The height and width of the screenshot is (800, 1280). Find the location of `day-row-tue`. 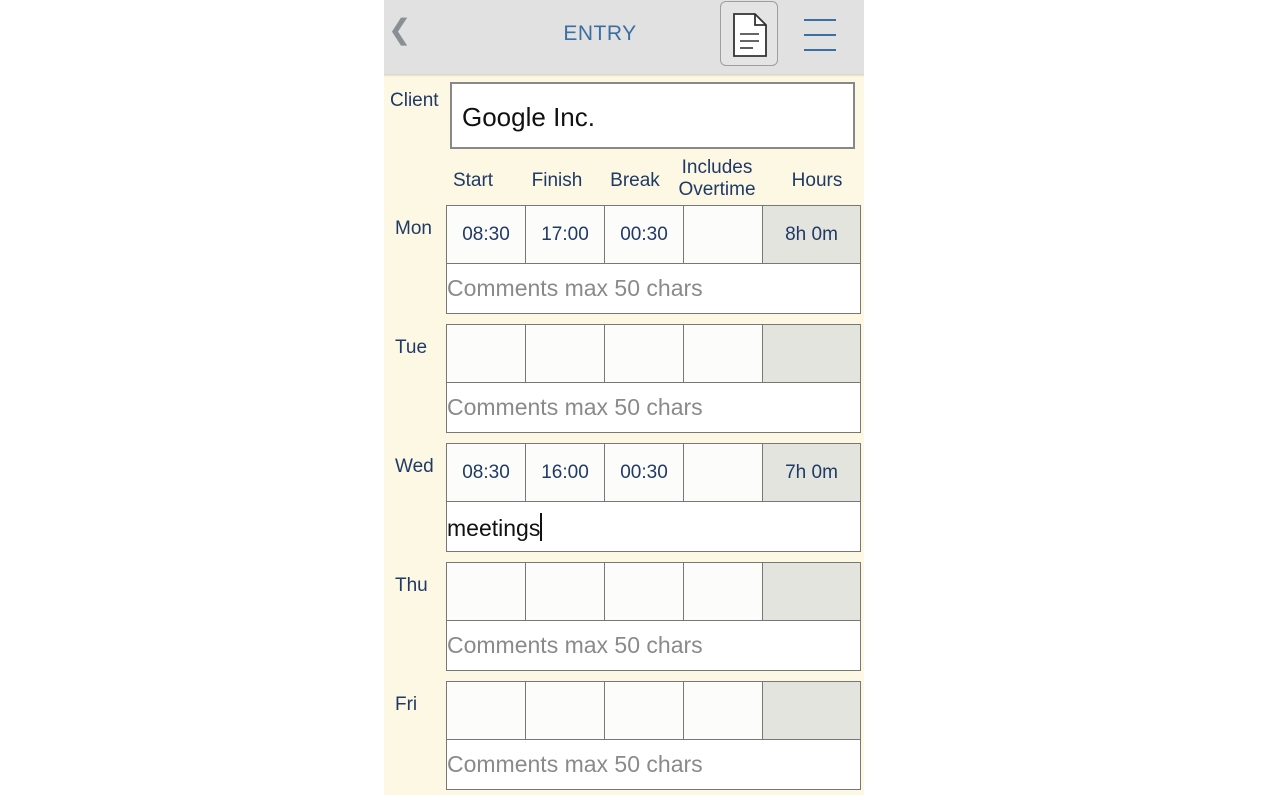

day-row-tue is located at coordinates (653, 353).